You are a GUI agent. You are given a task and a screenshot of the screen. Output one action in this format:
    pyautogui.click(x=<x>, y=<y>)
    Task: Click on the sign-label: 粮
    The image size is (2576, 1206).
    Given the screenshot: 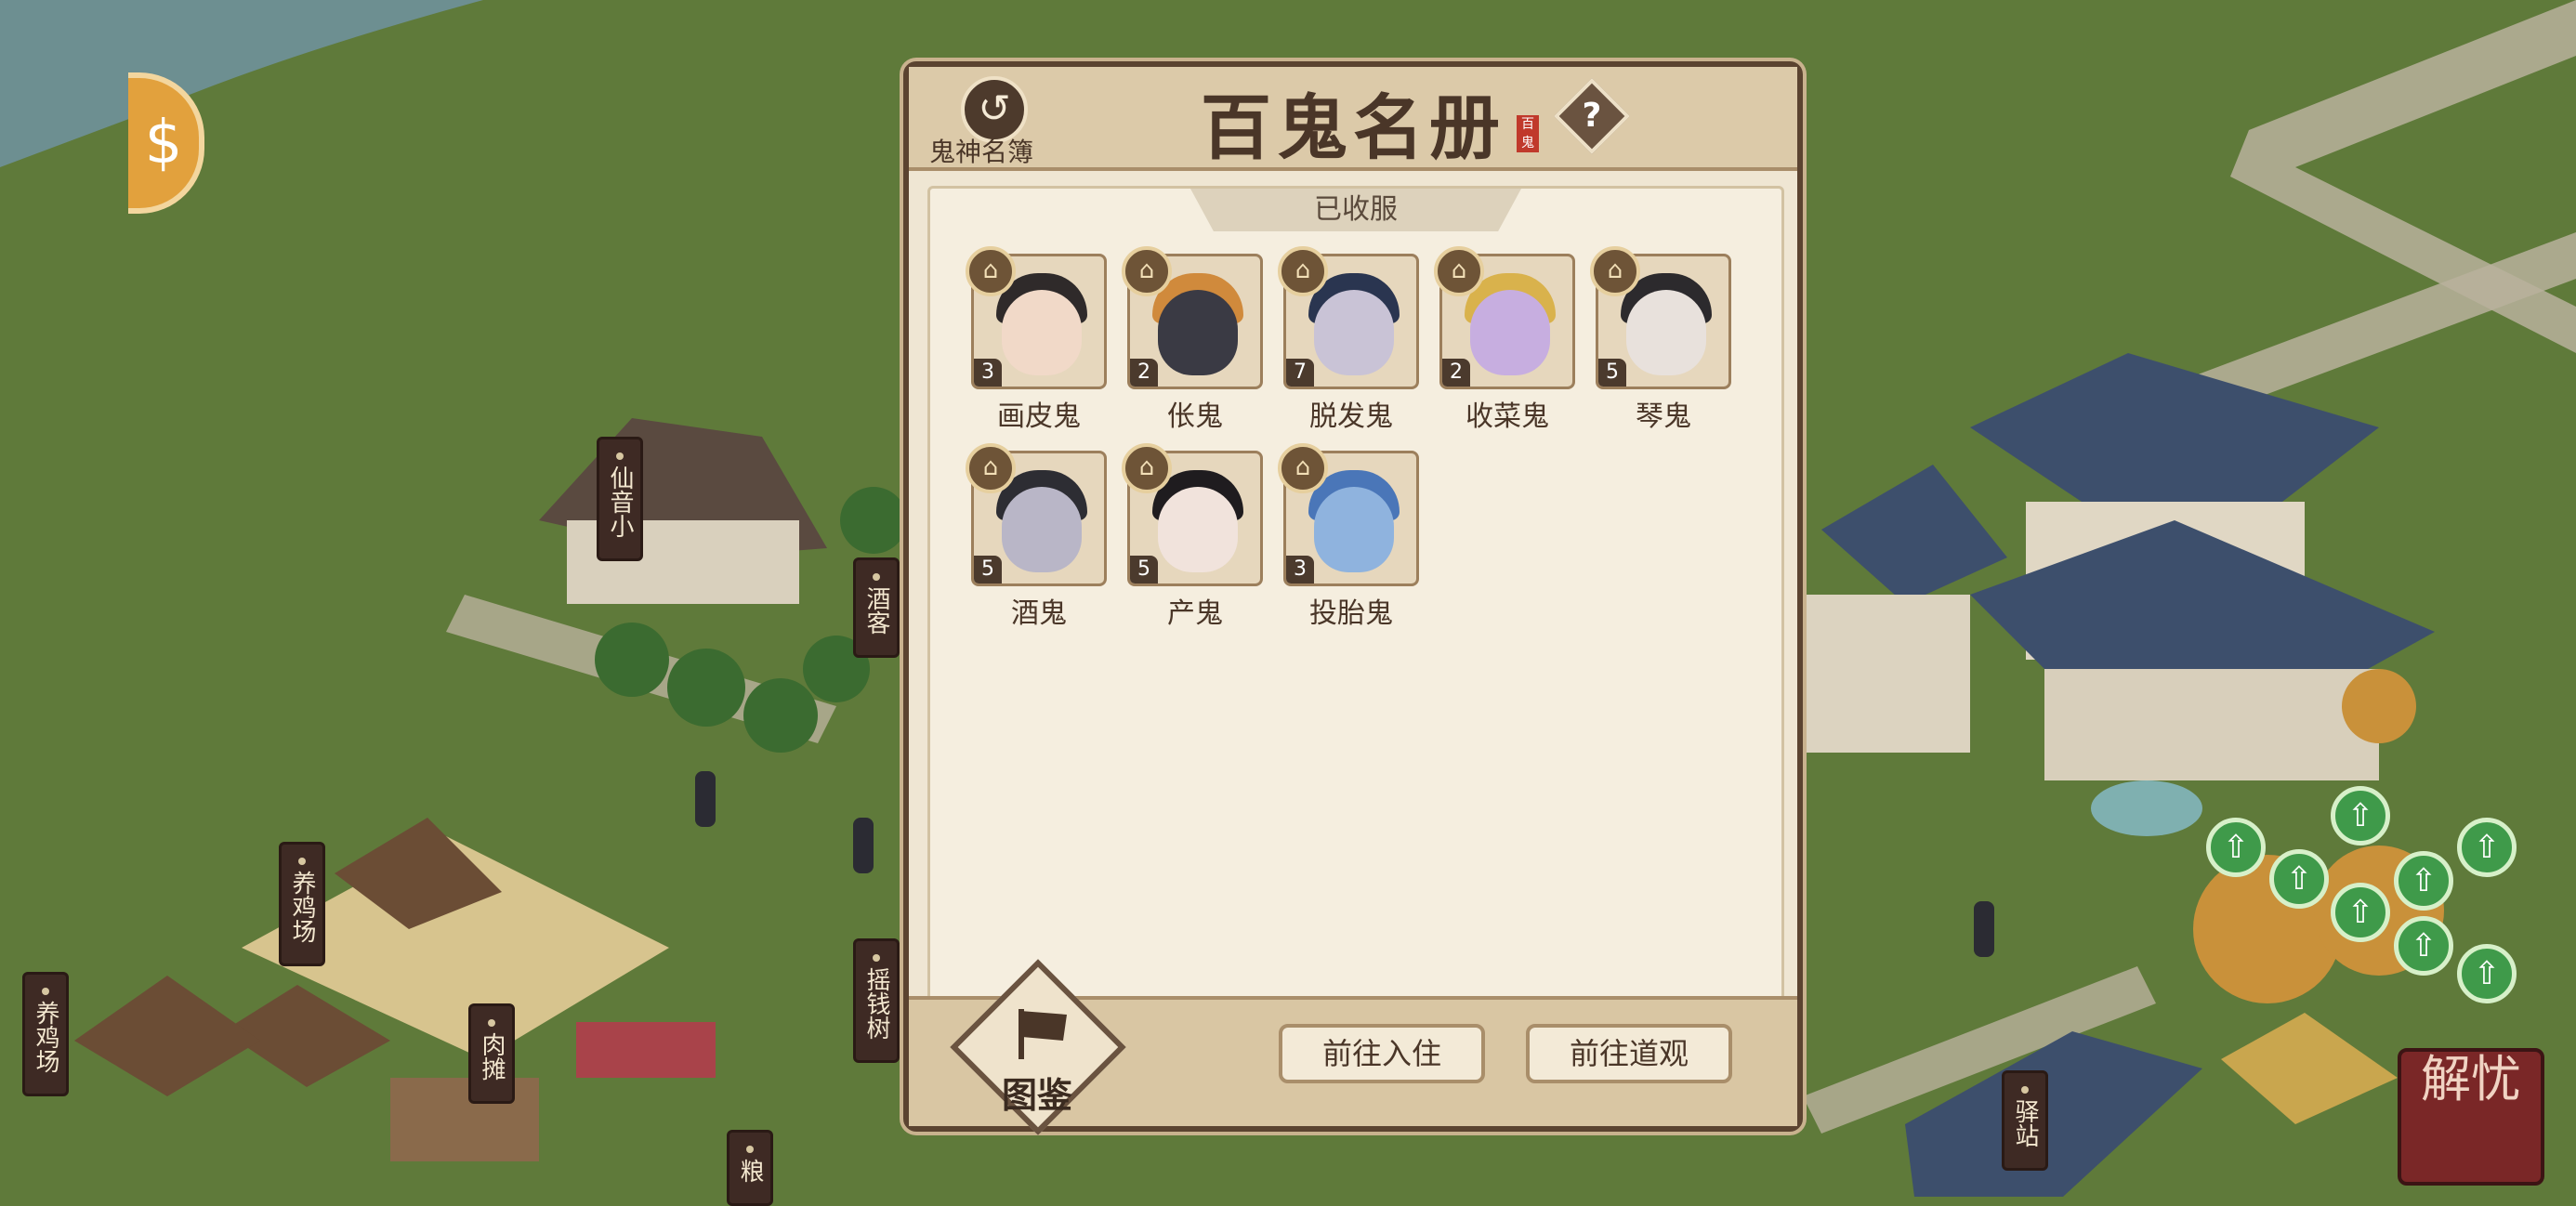 What is the action you would take?
    pyautogui.click(x=750, y=1171)
    